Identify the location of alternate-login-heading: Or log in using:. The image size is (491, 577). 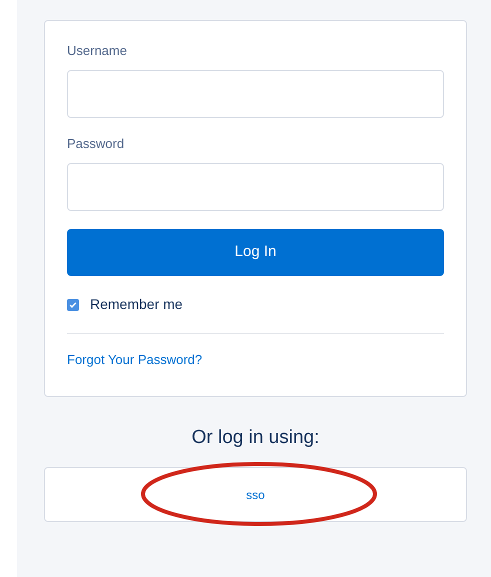
(255, 438).